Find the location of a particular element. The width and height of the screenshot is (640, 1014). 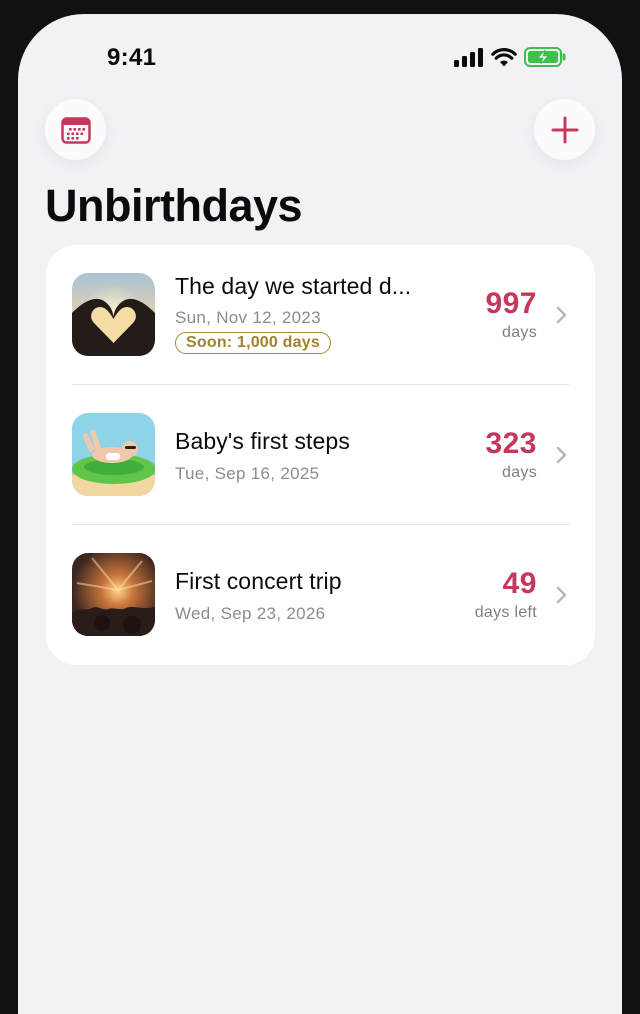

day-count: 49 is located at coordinates (519, 583).